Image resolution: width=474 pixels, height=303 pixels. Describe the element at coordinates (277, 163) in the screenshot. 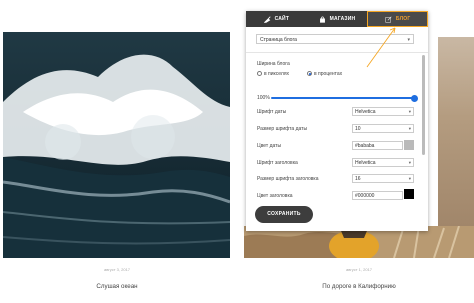

I see `title-font-label: Шрифт заголовка` at that location.